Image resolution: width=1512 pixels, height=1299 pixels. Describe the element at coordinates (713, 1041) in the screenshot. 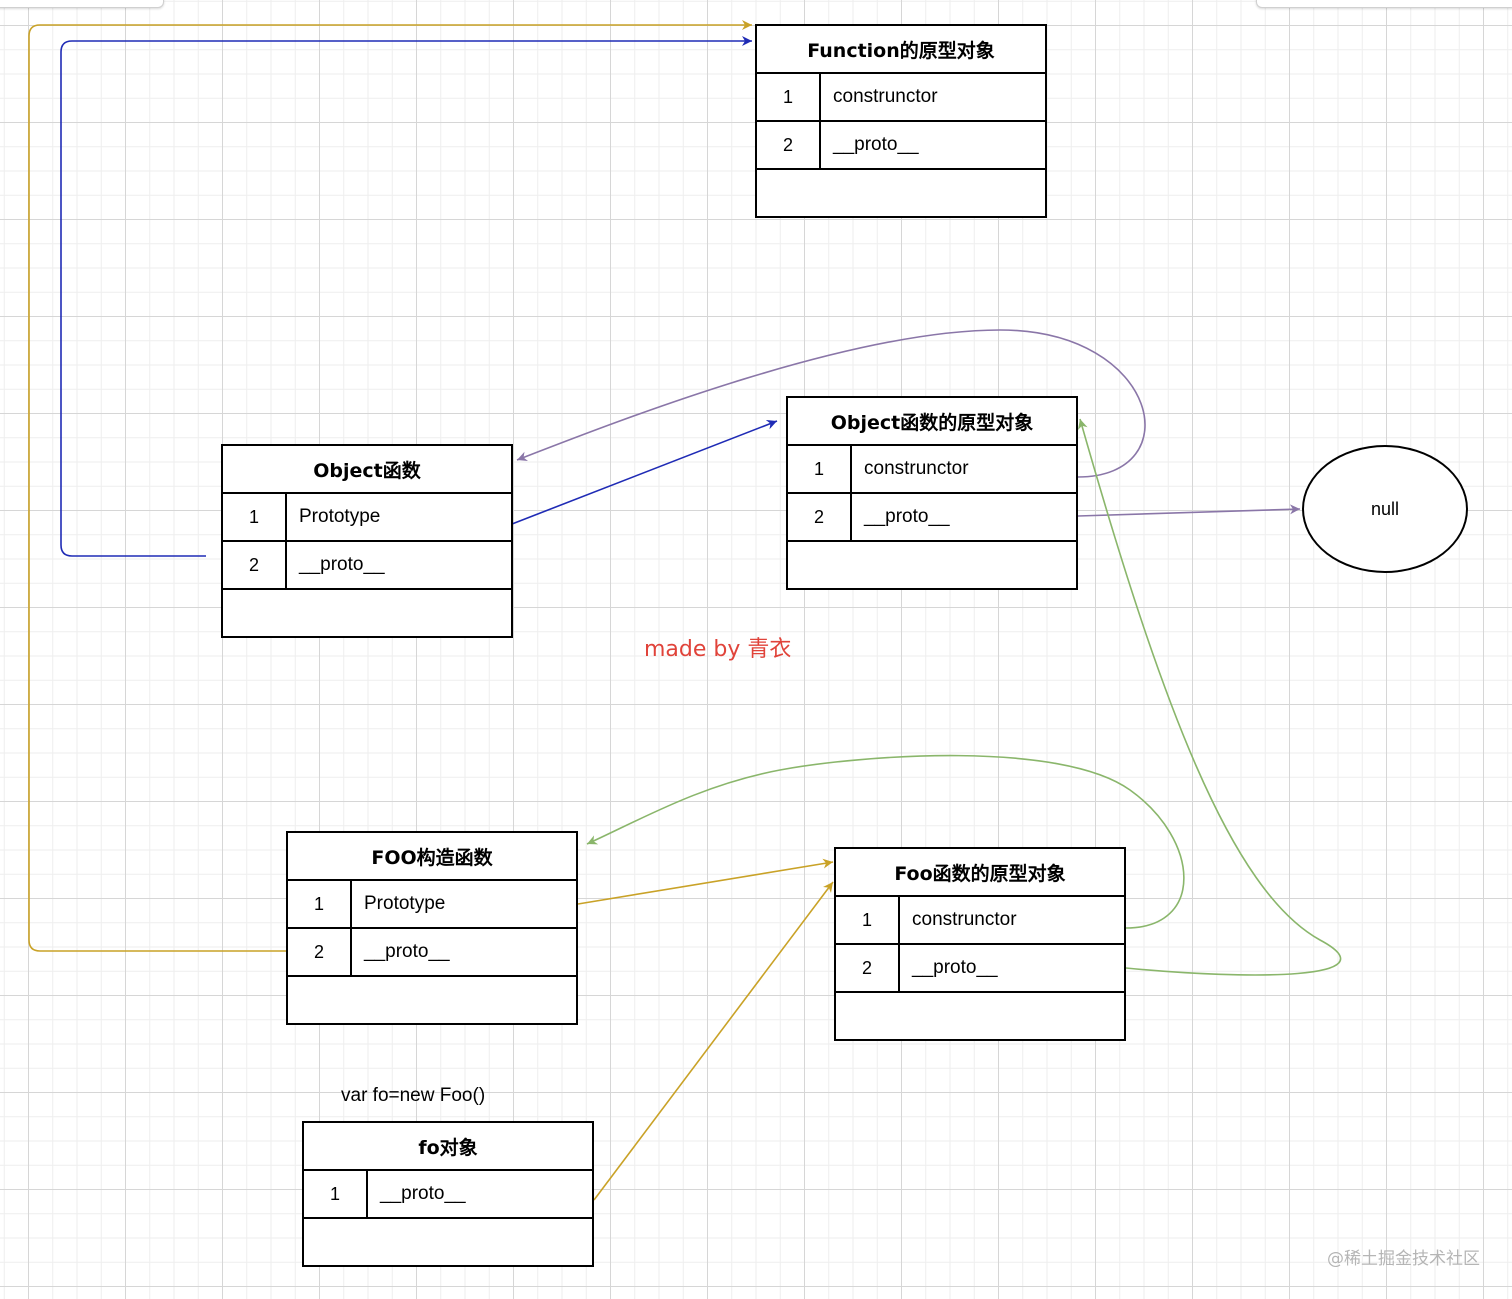

I see `edge-fo-proto-to-foo-proto` at that location.